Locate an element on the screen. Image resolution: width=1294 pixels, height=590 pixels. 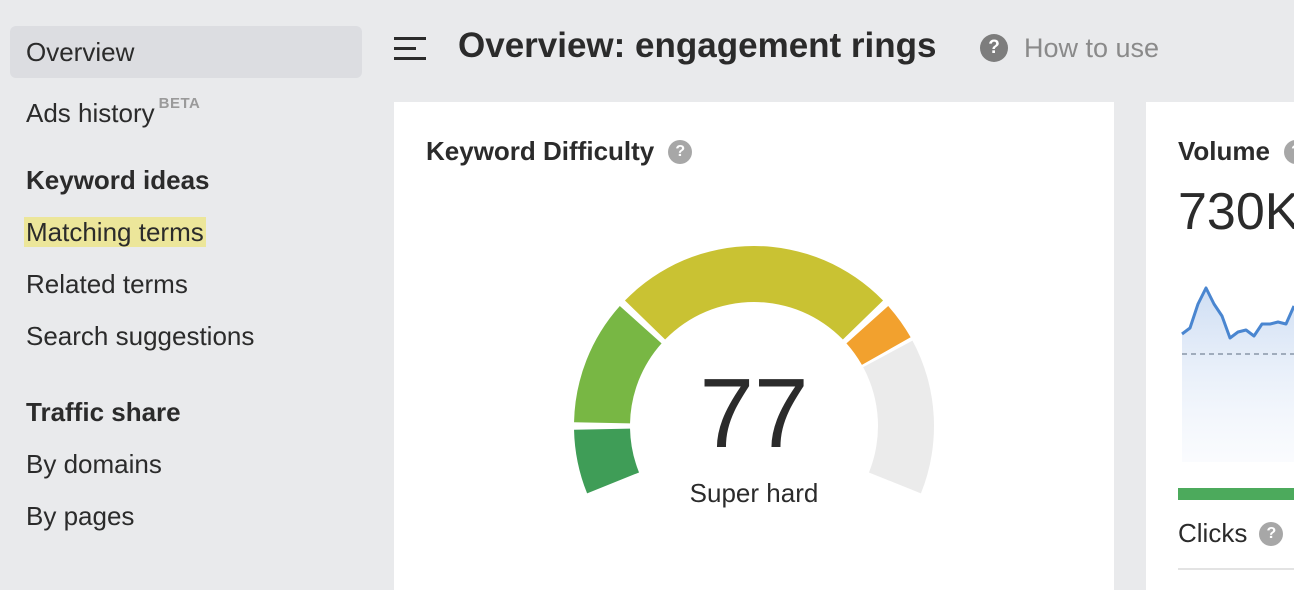
how-to-use-link: ? How to use is located at coordinates (1069, 48).